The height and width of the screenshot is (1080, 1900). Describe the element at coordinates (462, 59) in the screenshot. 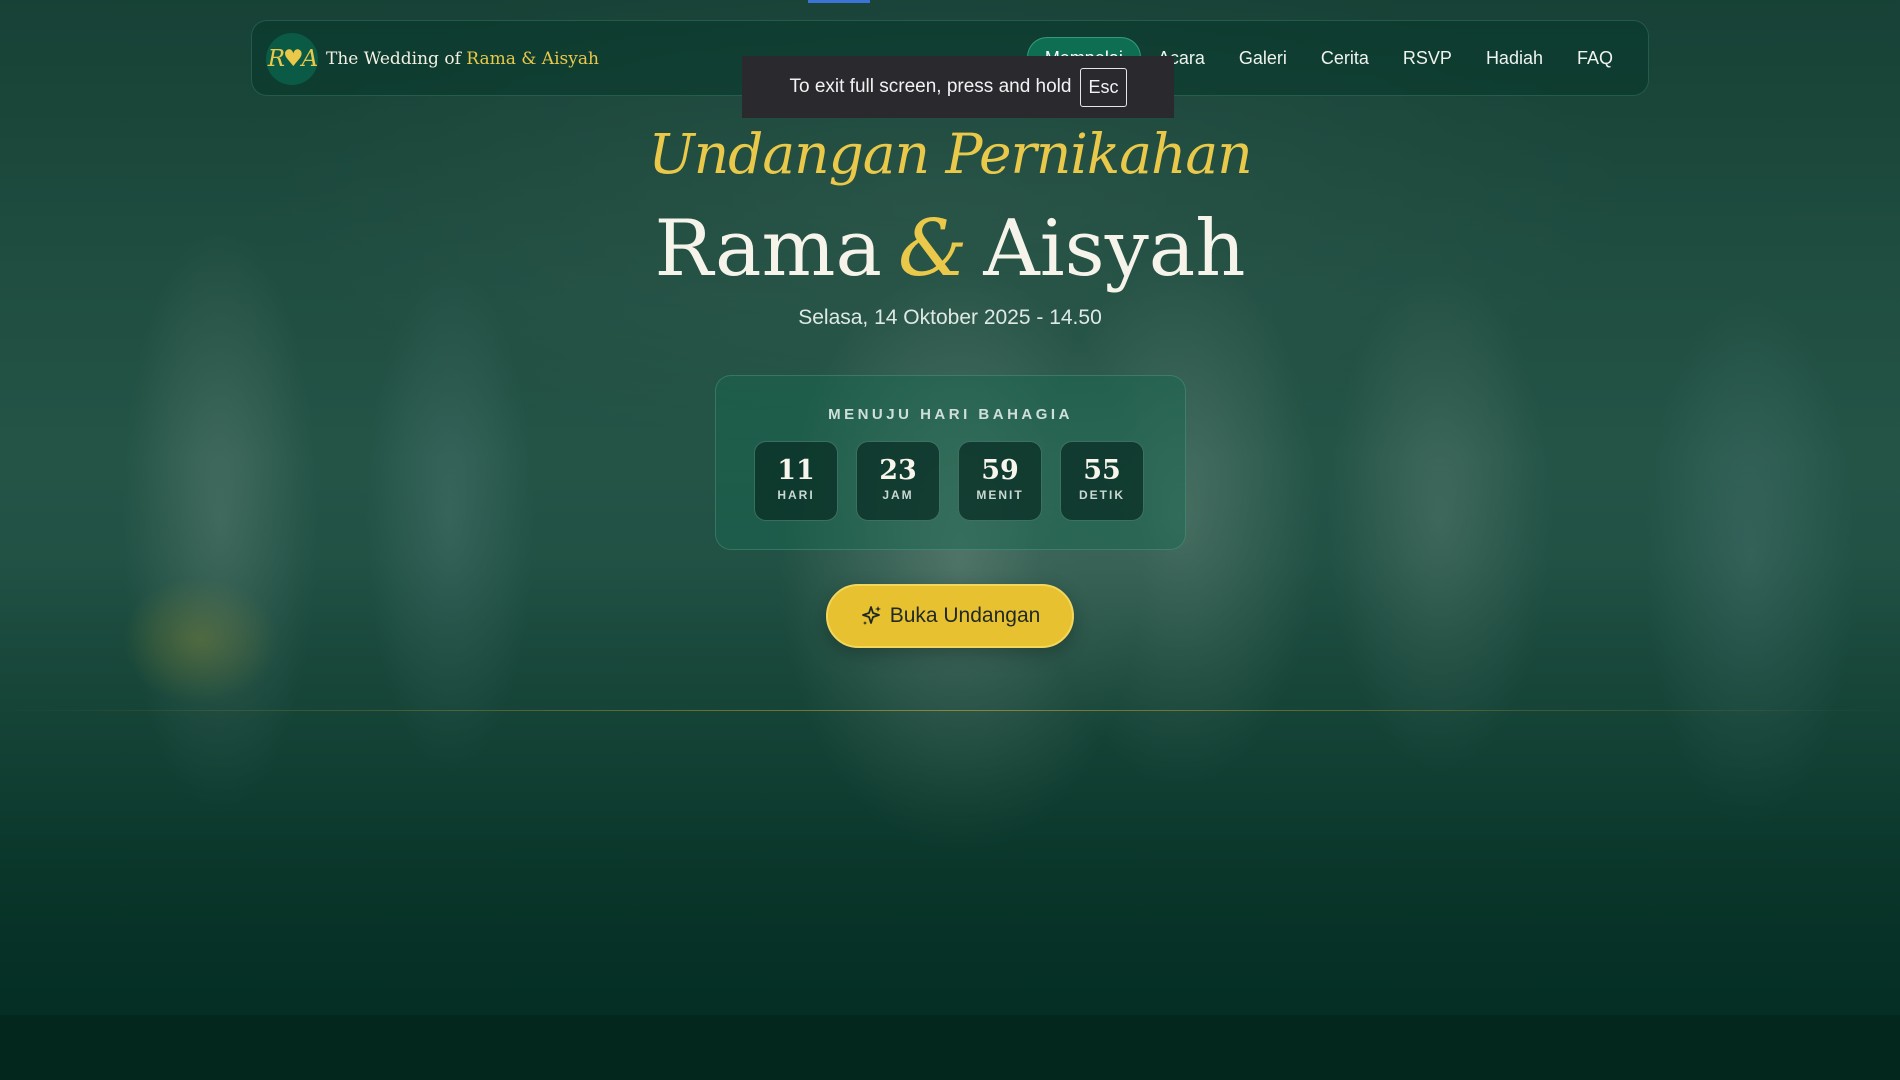

I see `brand-title: The Wedding of Rama & Aisyah` at that location.